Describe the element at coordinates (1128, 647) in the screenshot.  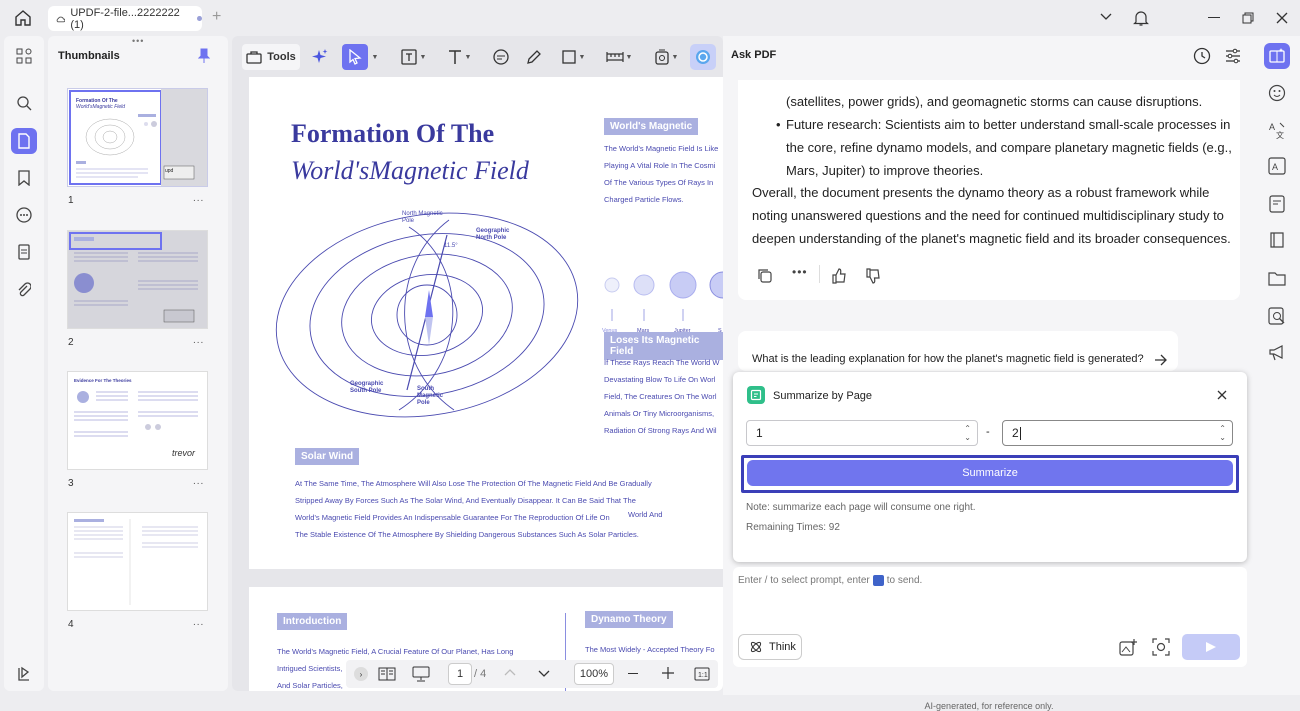
I see `add-image-icon` at that location.